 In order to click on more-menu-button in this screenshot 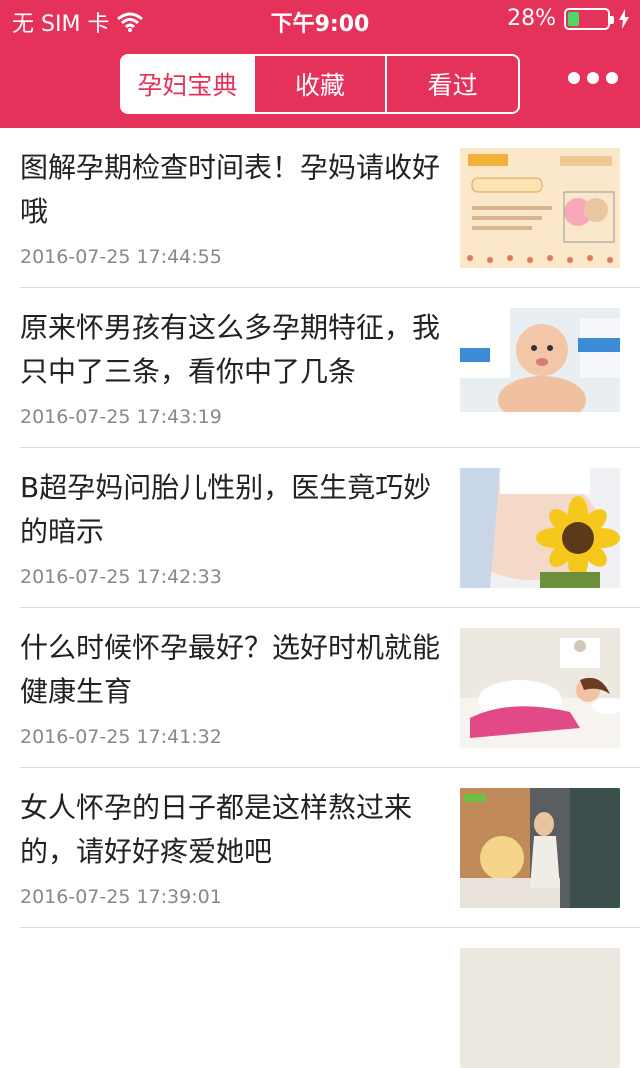, I will do `click(593, 78)`.